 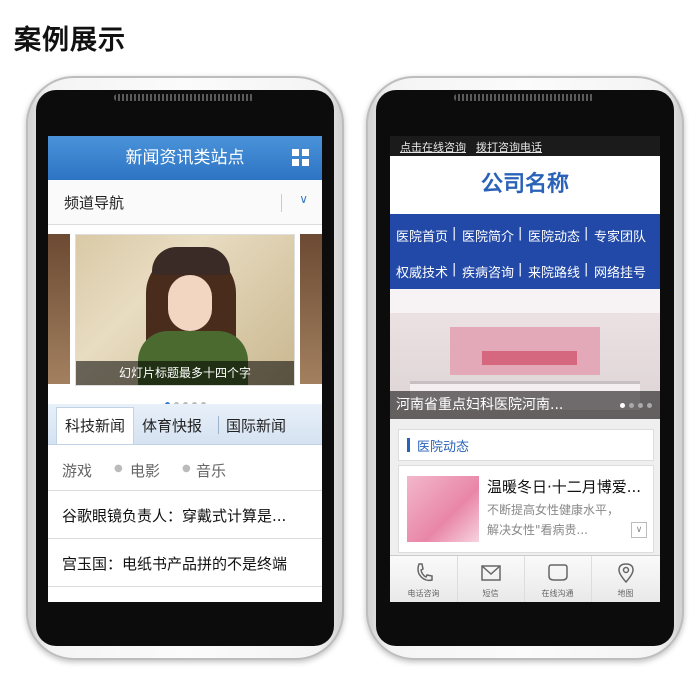 I want to click on menu-tech: 权威技术, so click(x=422, y=271).